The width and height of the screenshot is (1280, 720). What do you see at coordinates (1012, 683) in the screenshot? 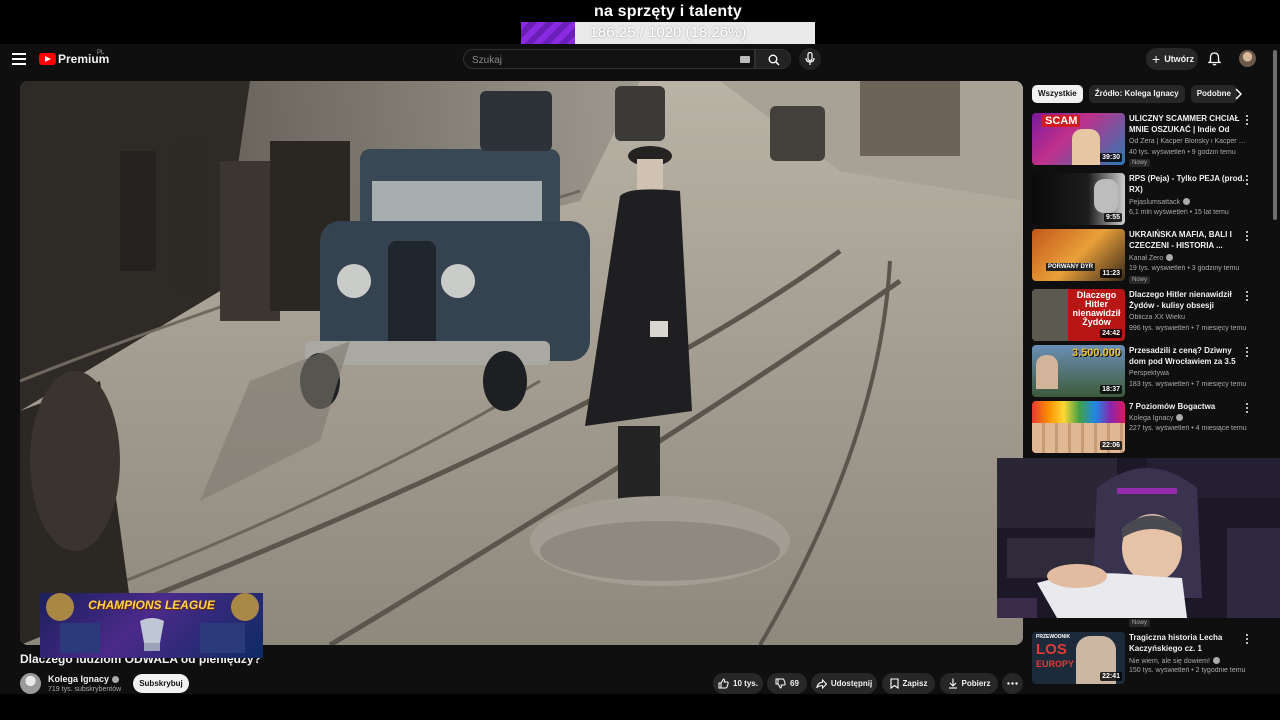
I see `more-actions-button` at bounding box center [1012, 683].